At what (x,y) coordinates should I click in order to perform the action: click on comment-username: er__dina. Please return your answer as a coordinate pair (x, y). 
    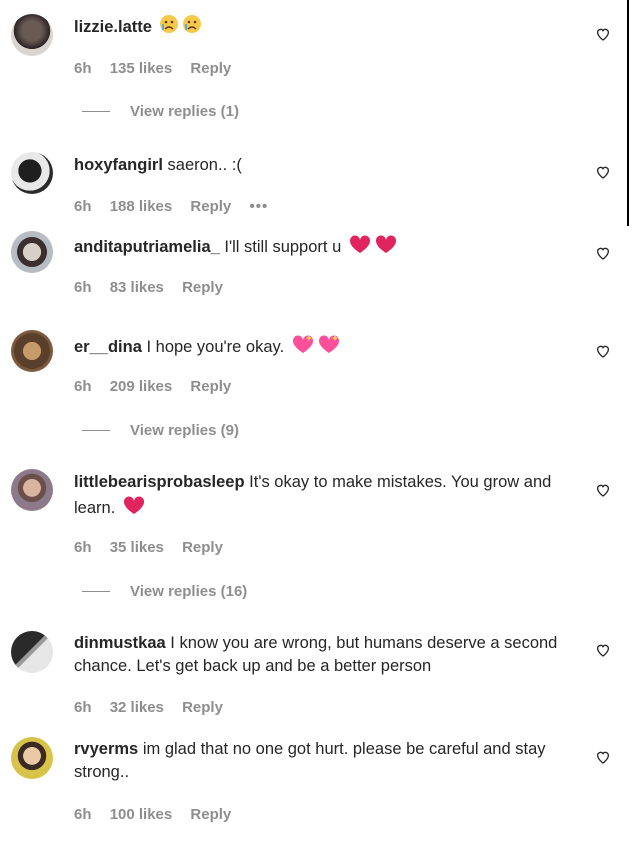
    Looking at the image, I should click on (108, 347).